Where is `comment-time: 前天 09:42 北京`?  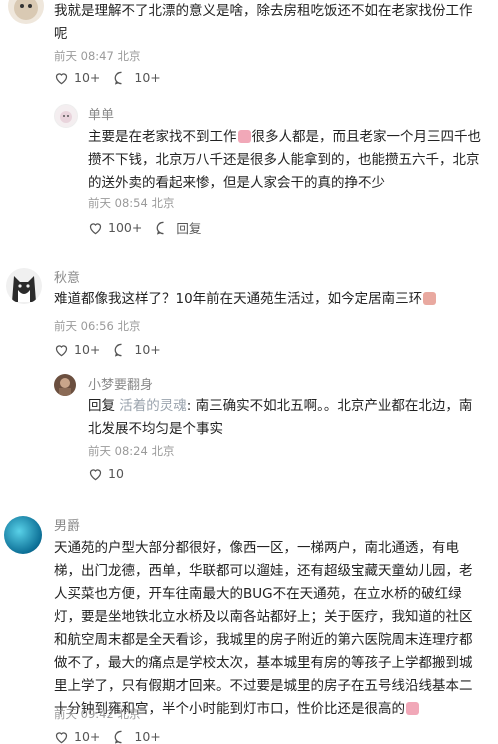 comment-time: 前天 09:42 北京 is located at coordinates (97, 714).